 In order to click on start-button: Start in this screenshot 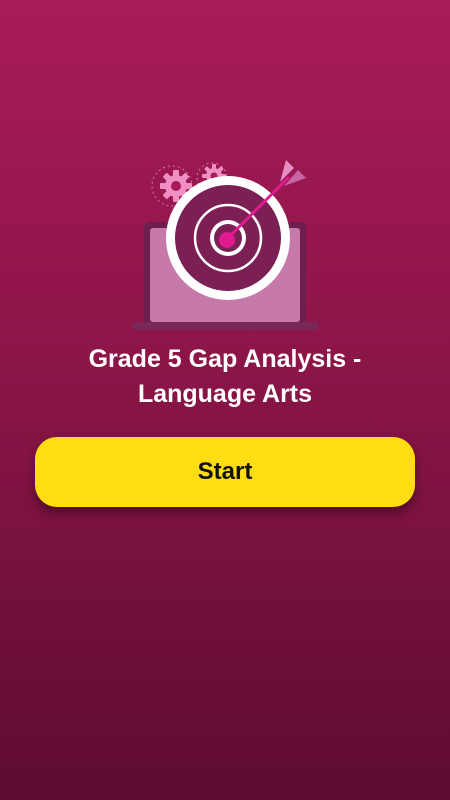, I will do `click(225, 472)`.